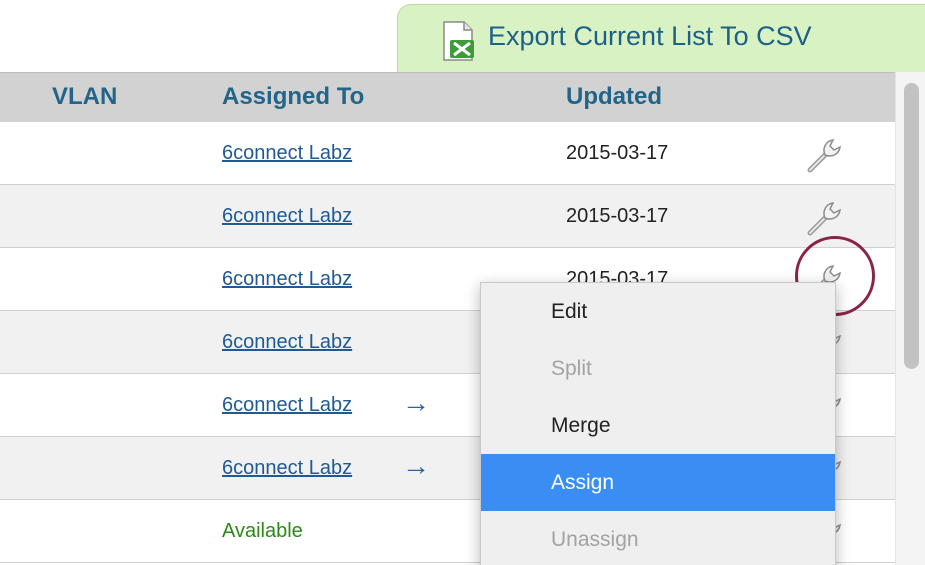 This screenshot has height=565, width=925. Describe the element at coordinates (571, 368) in the screenshot. I see `menu-item-split: Split` at that location.